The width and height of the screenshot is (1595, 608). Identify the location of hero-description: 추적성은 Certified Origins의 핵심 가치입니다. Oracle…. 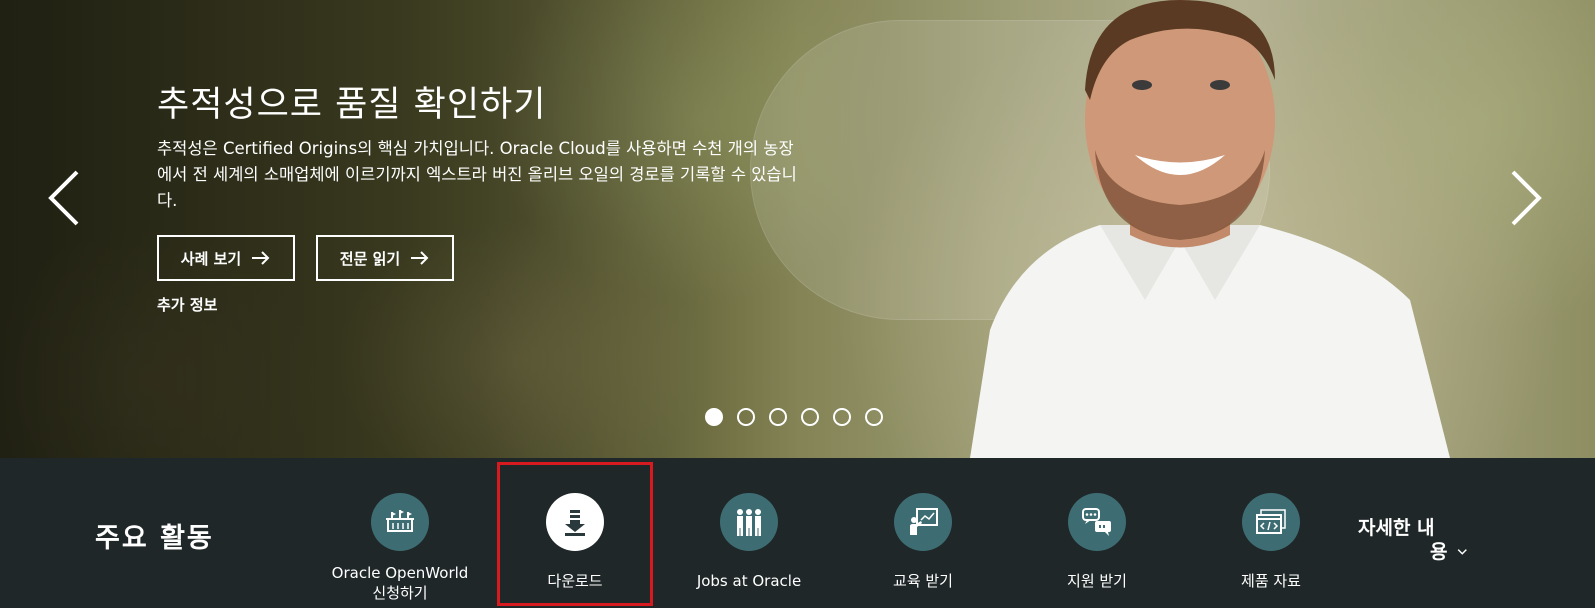
(477, 174).